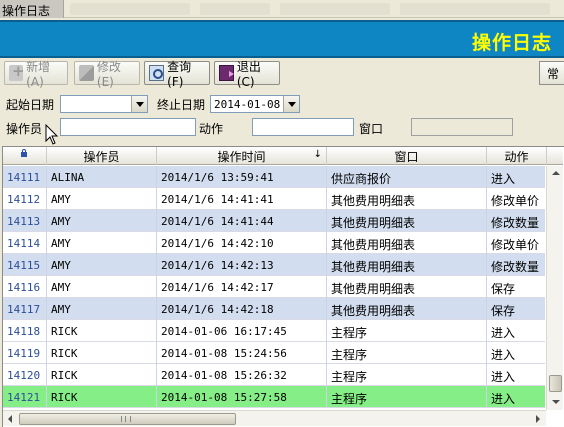 This screenshot has height=427, width=564. I want to click on lock-icon, so click(24, 153).